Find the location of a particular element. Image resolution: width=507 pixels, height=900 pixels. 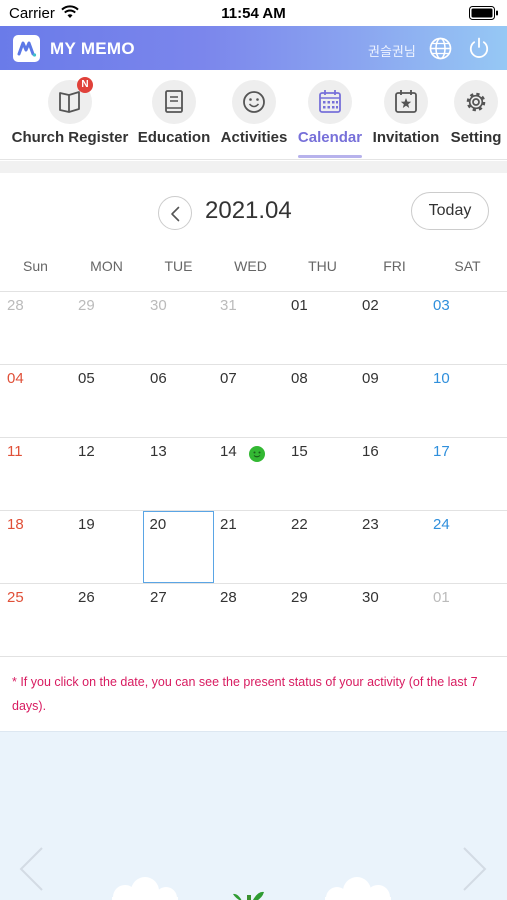

calendar-day: 23 is located at coordinates (390, 547).